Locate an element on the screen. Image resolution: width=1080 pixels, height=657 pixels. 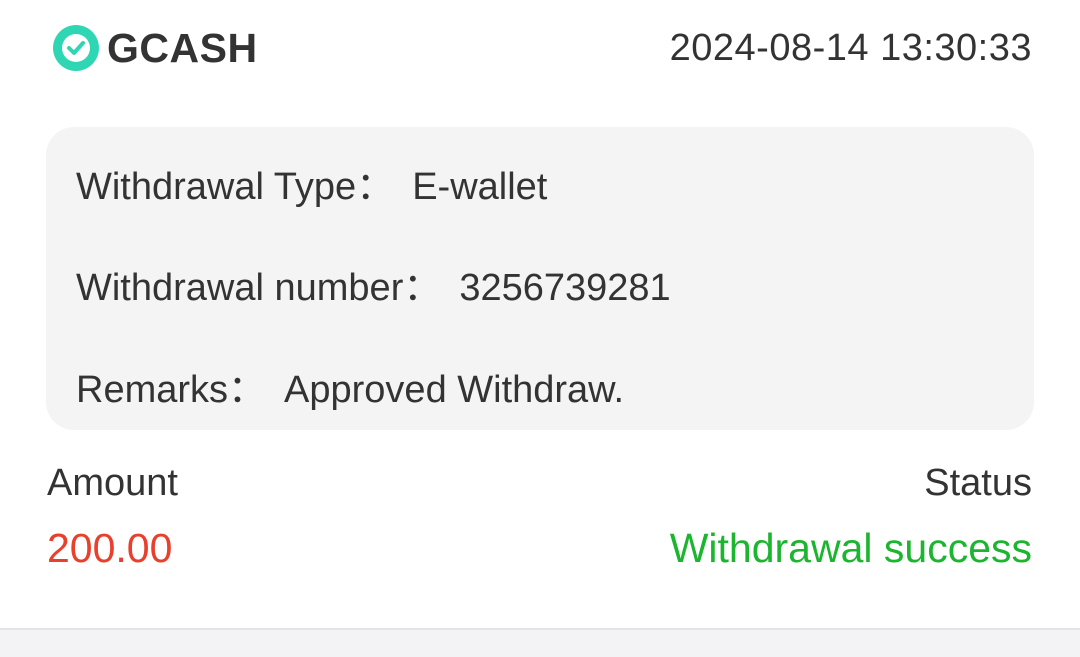
status-label: Status is located at coordinates (978, 483).